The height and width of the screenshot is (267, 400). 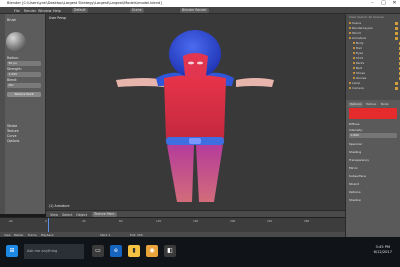 I want to click on list-item: World, so click(x=374, y=33).